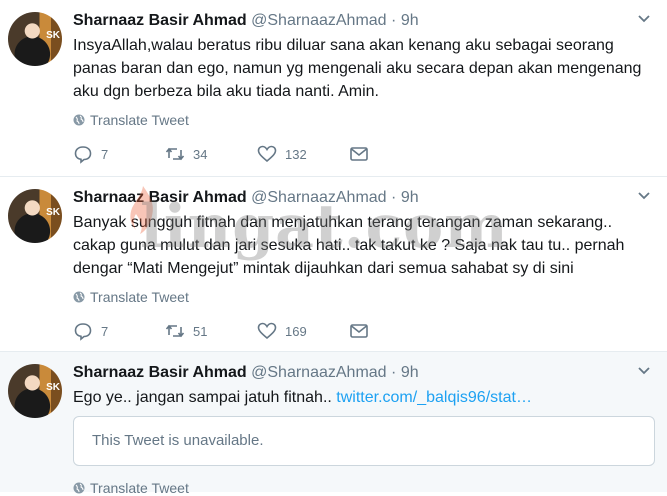 This screenshot has height=496, width=667. Describe the element at coordinates (200, 154) in the screenshot. I see `retweet-count: 34` at that location.